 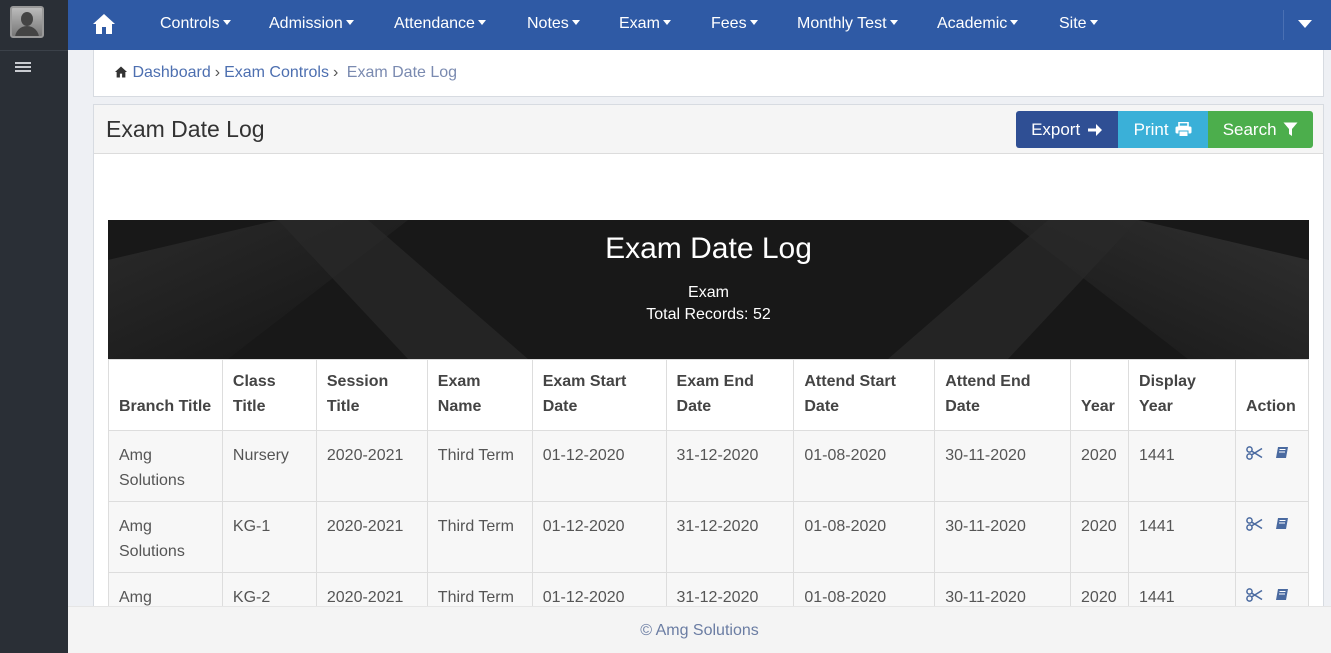 What do you see at coordinates (708, 314) in the screenshot?
I see `total-records: Total Records: 52` at bounding box center [708, 314].